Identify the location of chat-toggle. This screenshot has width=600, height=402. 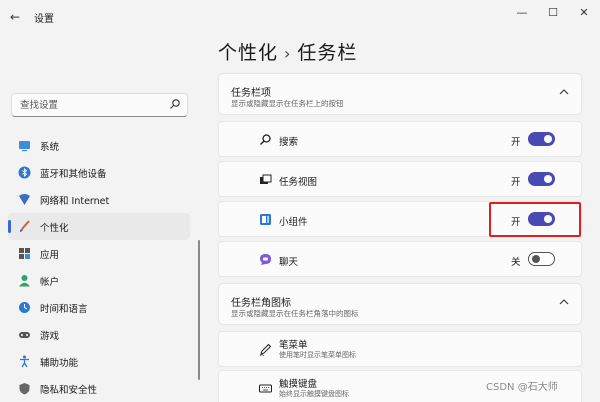
(541, 259).